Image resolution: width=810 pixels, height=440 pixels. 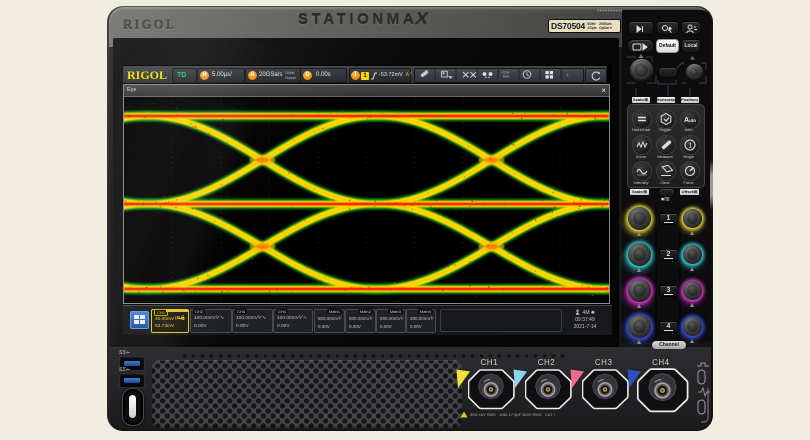 I want to click on svg-text: RUN, so click(x=506, y=76).